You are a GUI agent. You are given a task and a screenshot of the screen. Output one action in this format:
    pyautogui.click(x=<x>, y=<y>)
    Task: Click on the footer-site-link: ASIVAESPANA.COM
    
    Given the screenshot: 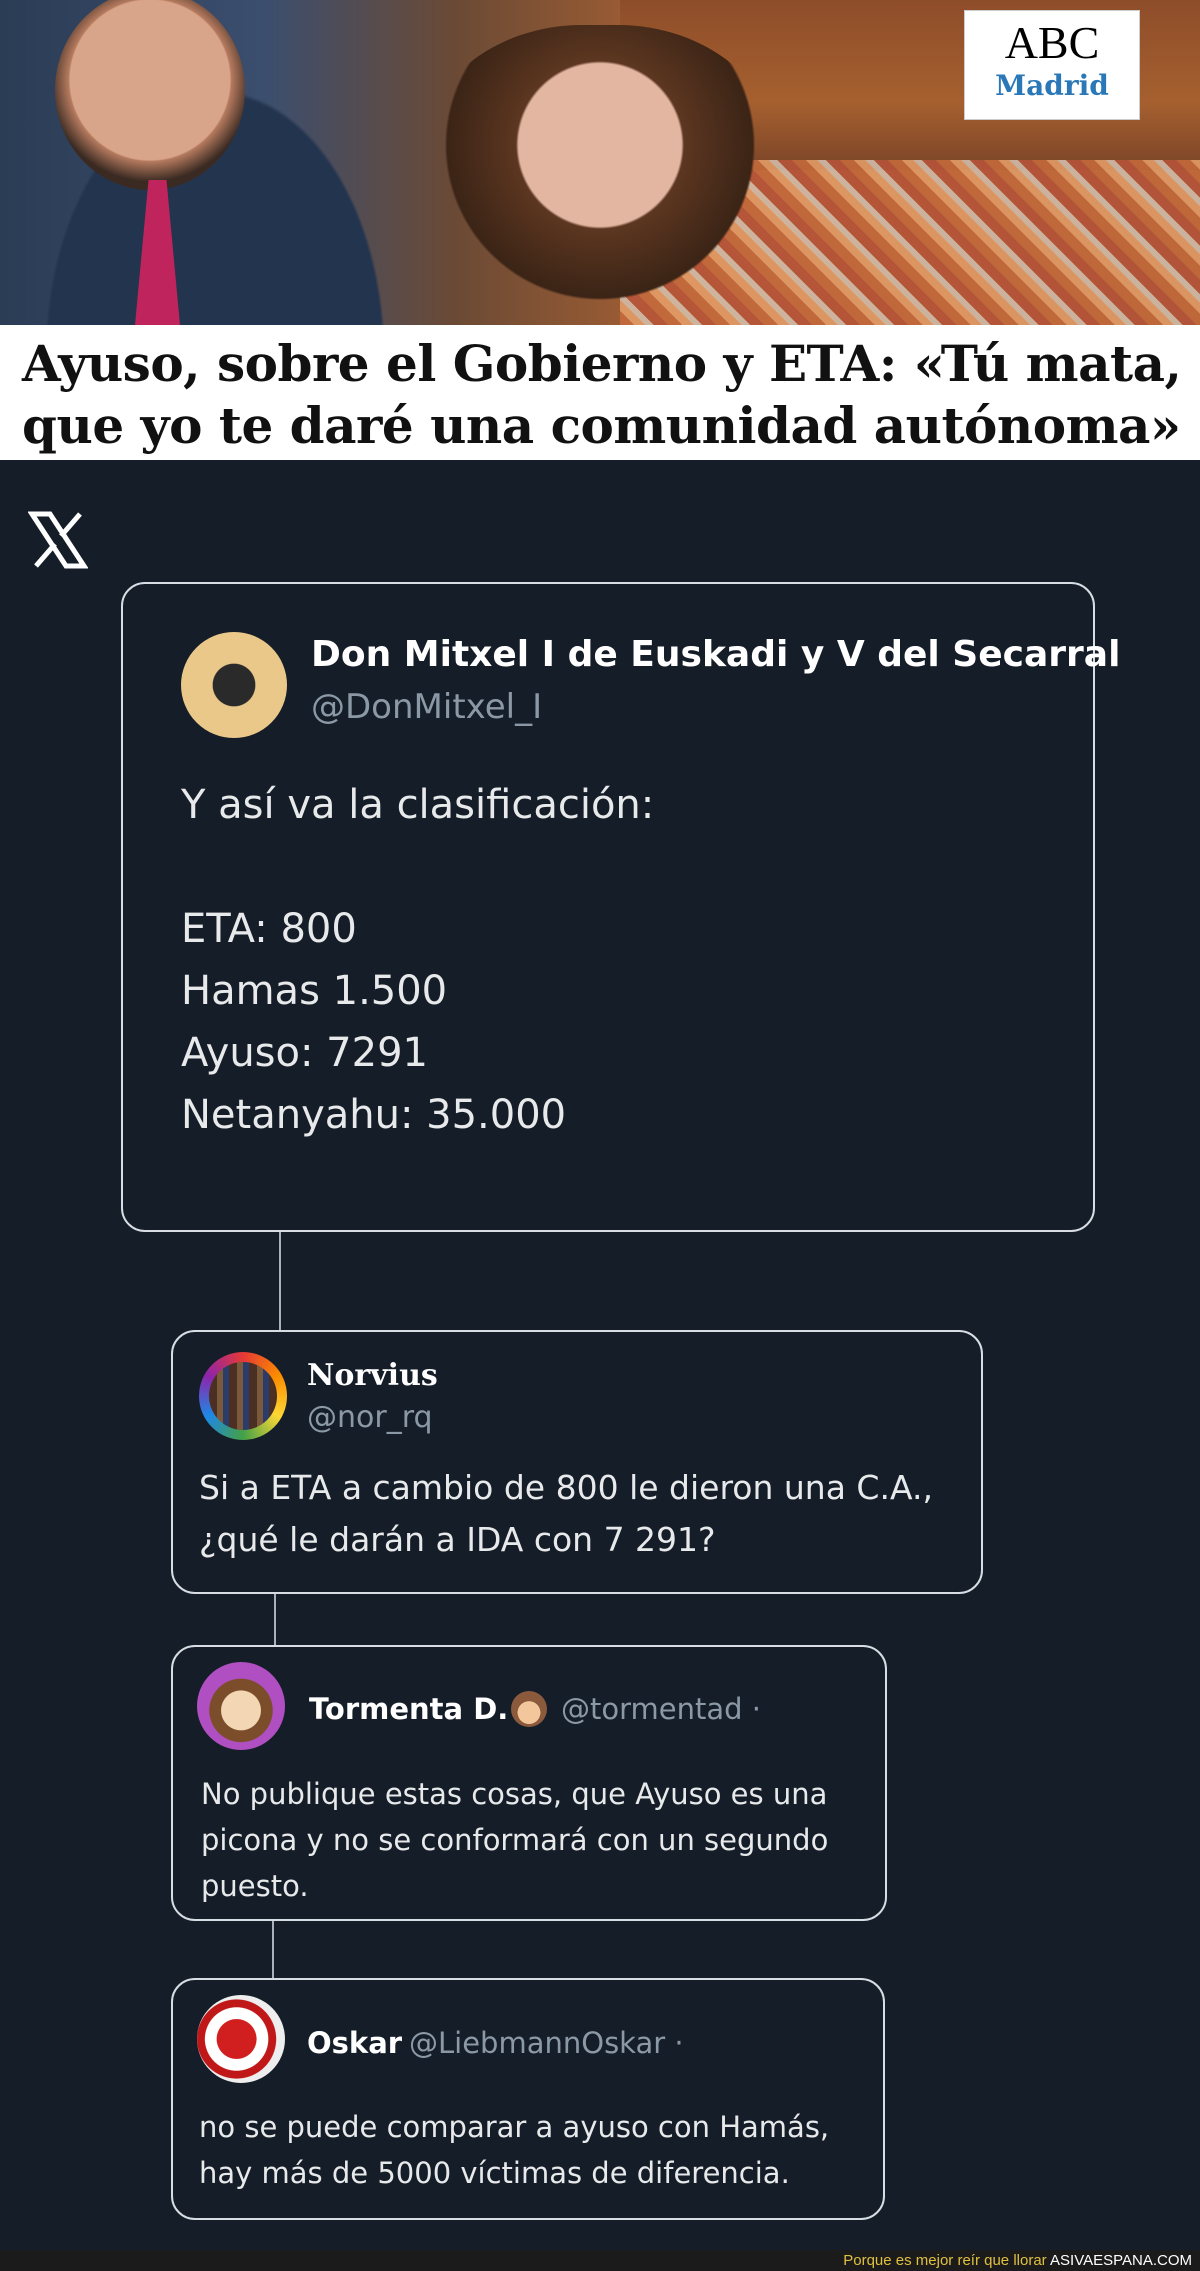 What is the action you would take?
    pyautogui.click(x=1121, y=2260)
    